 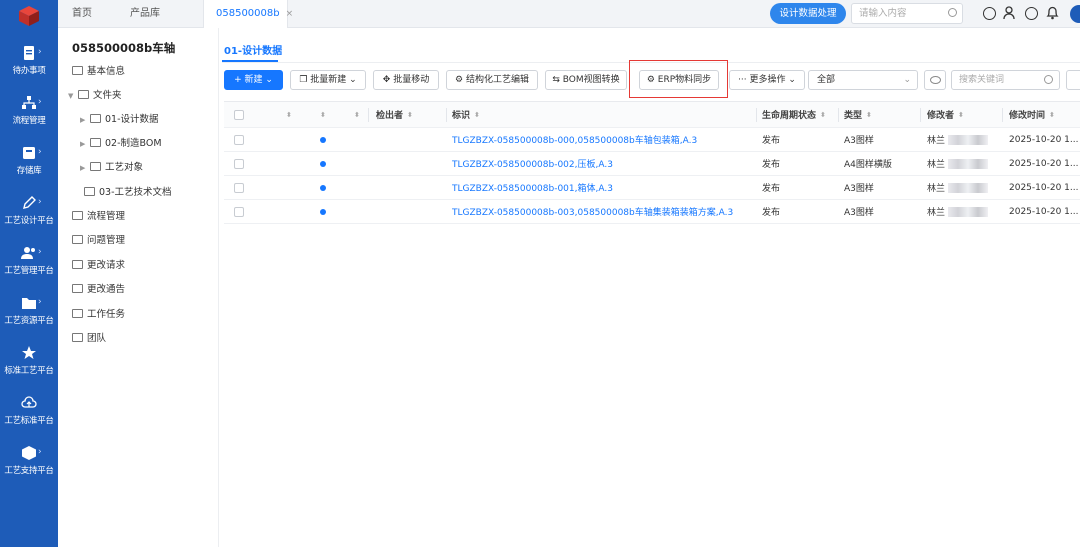 I want to click on col-header-type: 类型 ⬍, so click(x=858, y=114).